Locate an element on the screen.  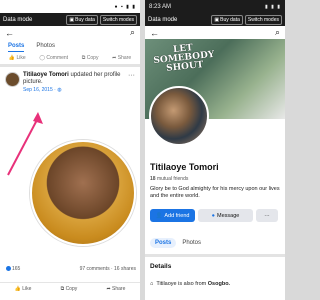
data-mode-bar: Data mode ▣ Buy data Switch modes is located at coordinates (215, 19).